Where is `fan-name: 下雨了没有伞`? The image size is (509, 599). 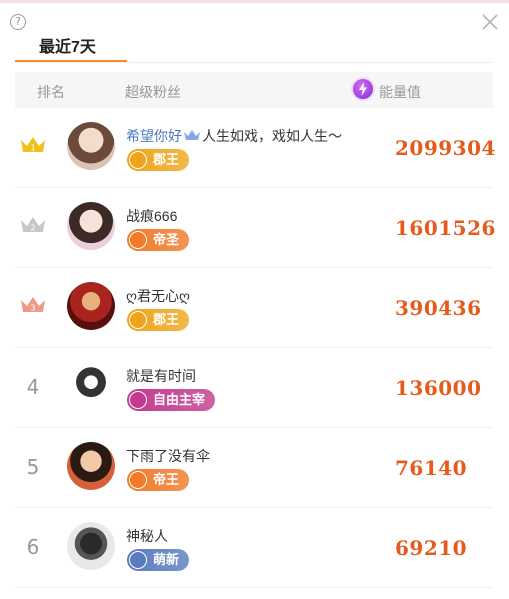 fan-name: 下雨了没有伞 is located at coordinates (168, 456).